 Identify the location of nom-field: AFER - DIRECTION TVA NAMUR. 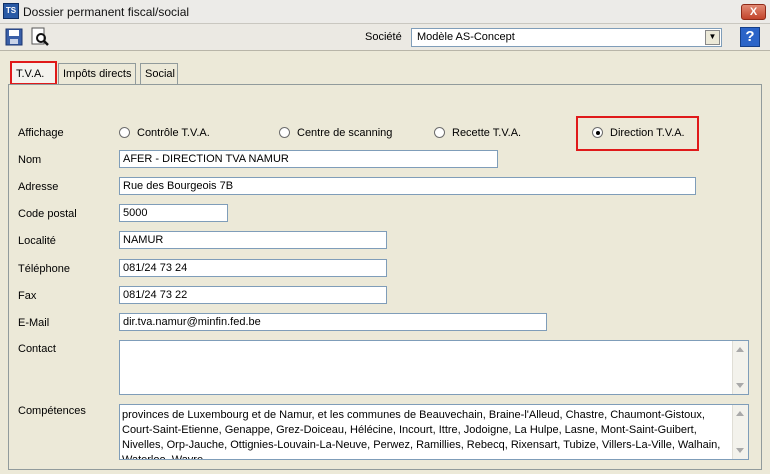
(308, 159).